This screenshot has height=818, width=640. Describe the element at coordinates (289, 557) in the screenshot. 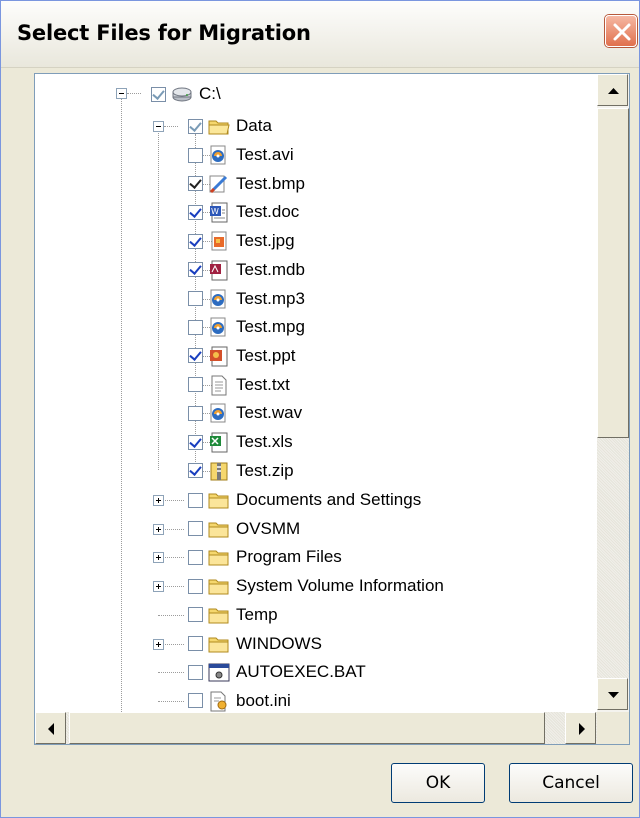

I see `tree-node-label: Program Files` at that location.